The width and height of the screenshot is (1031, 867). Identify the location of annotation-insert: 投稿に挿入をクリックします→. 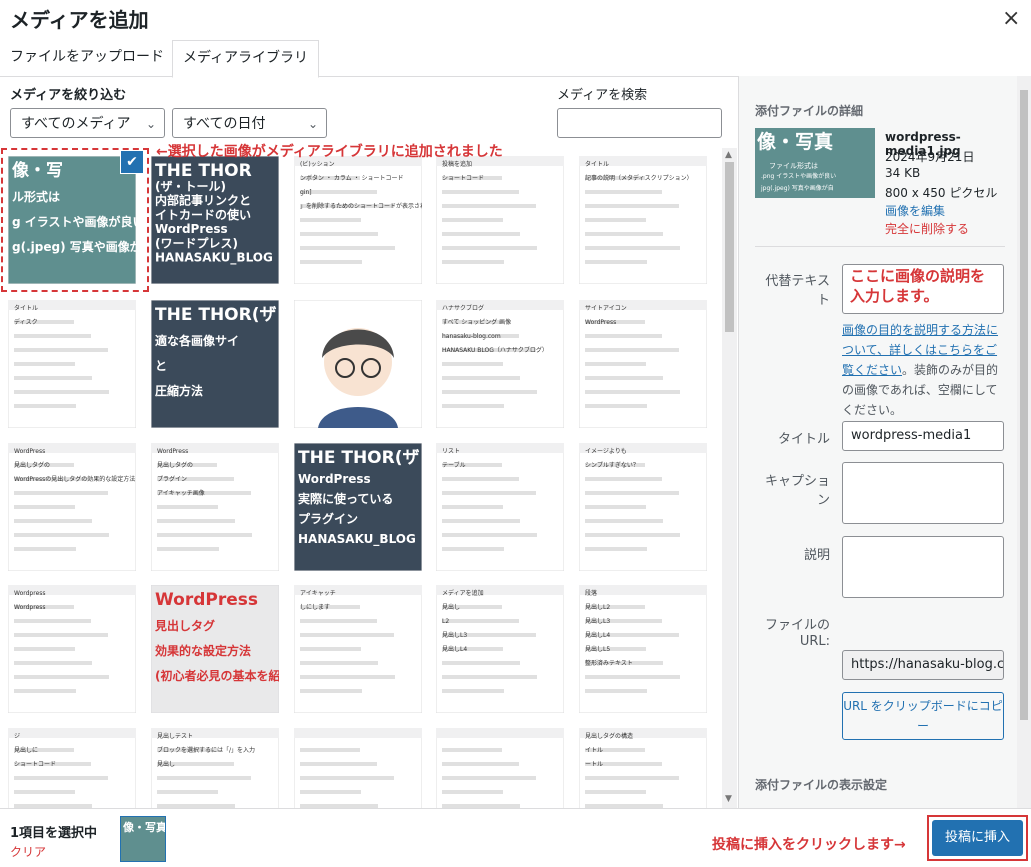
(809, 845).